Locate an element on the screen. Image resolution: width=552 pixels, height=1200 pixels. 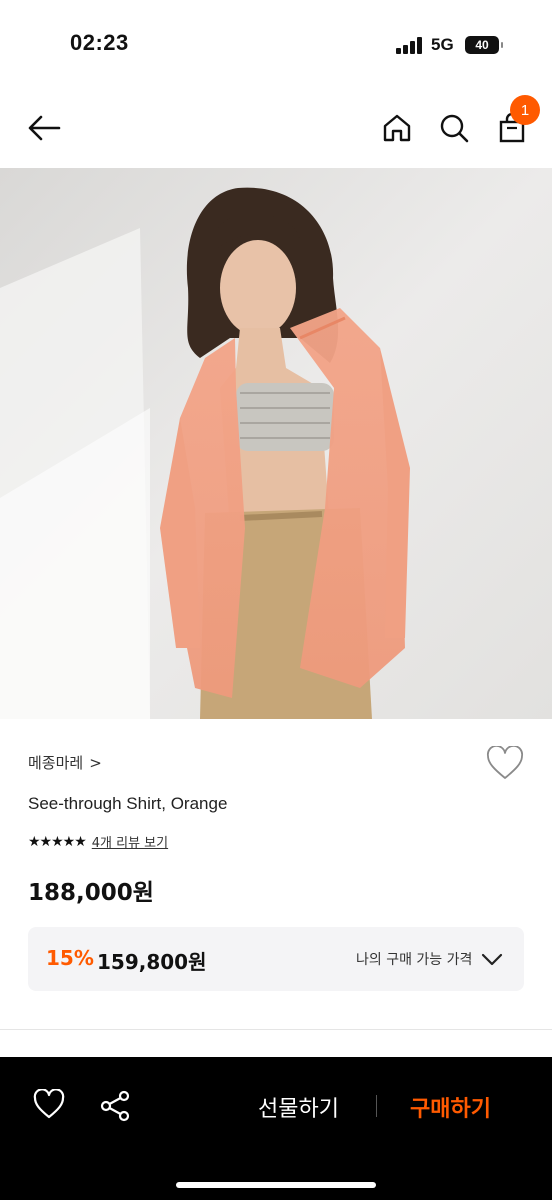
buy-button: 구매하기 is located at coordinates (450, 1107).